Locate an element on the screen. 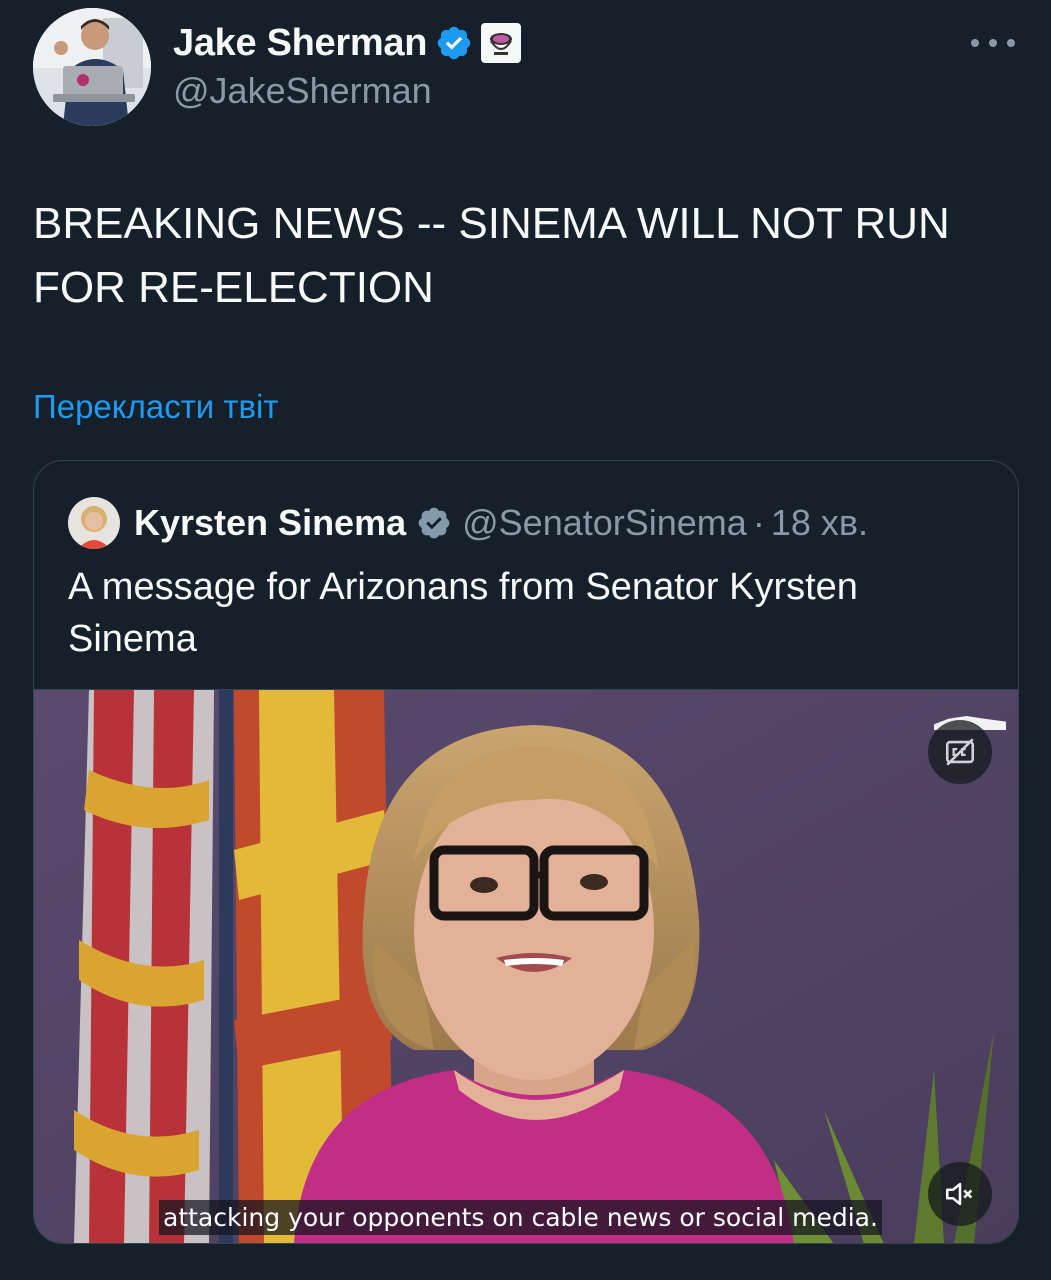 This screenshot has height=1280, width=1051. quoted-tweet-header: Kyrsten Sinema @SenatorSinema · 18 хв. is located at coordinates (501, 523).